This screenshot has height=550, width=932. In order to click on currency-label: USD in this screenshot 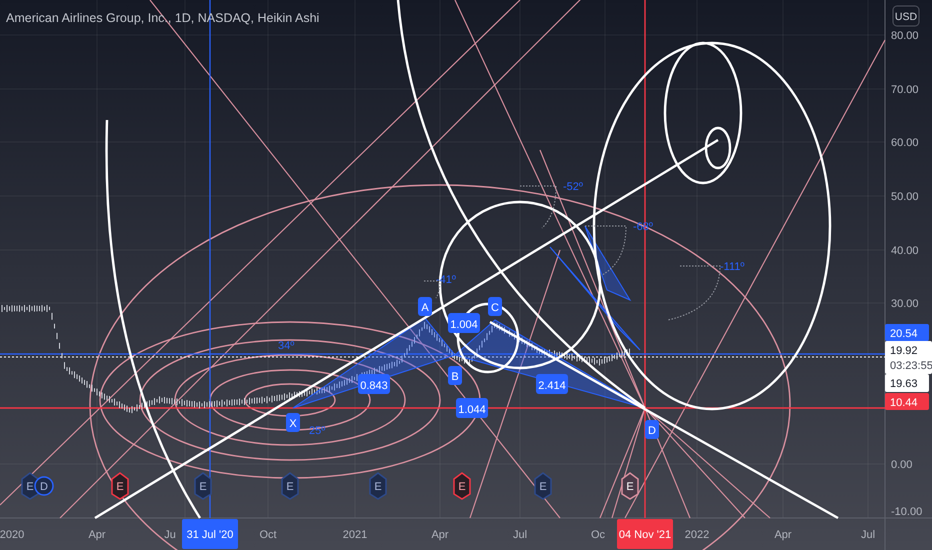, I will do `click(906, 16)`.